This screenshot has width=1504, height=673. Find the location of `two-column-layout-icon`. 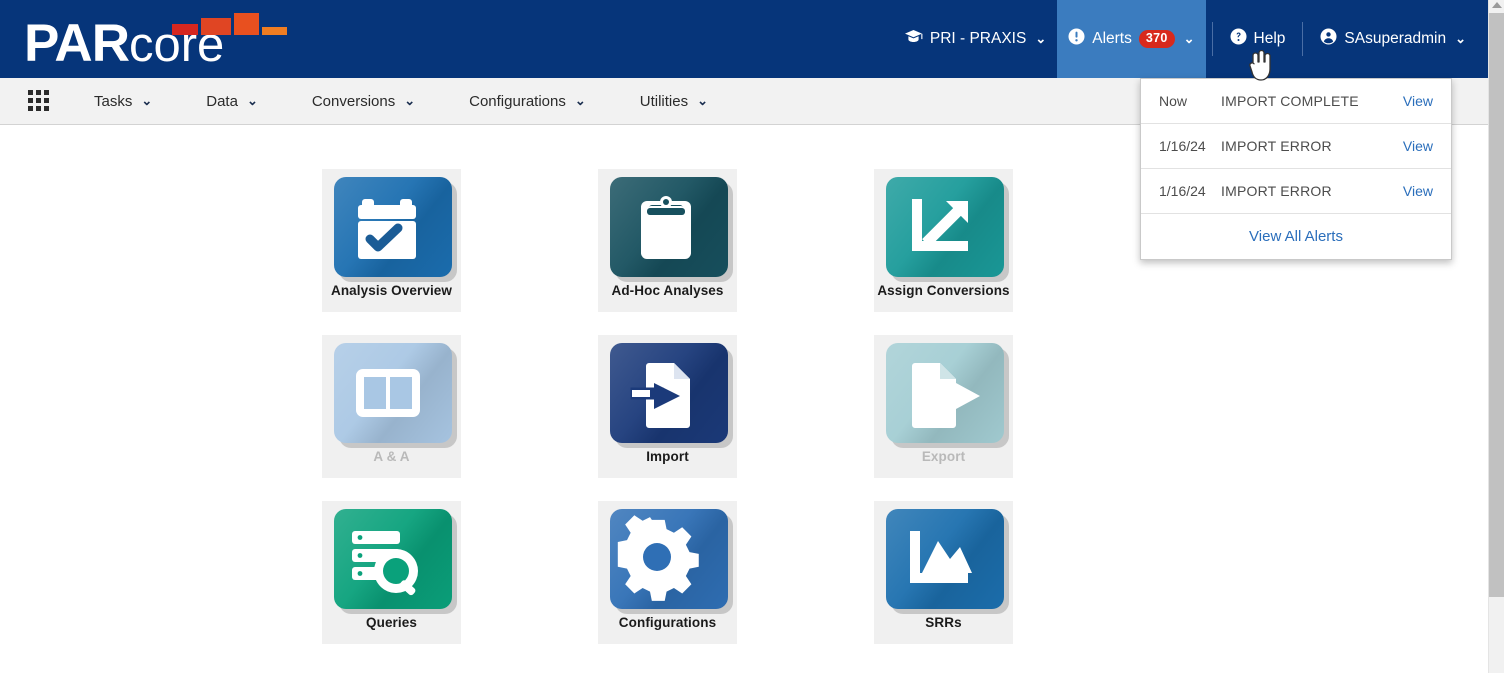

two-column-layout-icon is located at coordinates (392, 393).